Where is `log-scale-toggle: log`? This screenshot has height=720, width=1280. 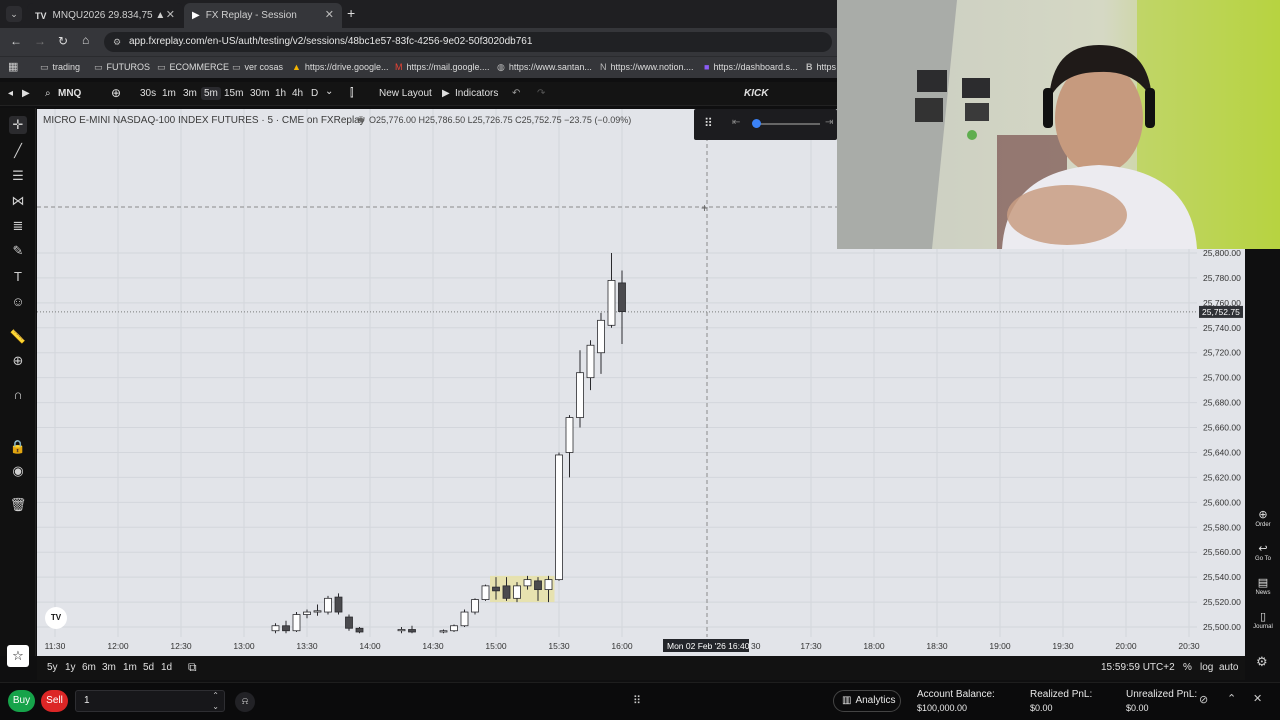
log-scale-toggle: log is located at coordinates (1206, 667).